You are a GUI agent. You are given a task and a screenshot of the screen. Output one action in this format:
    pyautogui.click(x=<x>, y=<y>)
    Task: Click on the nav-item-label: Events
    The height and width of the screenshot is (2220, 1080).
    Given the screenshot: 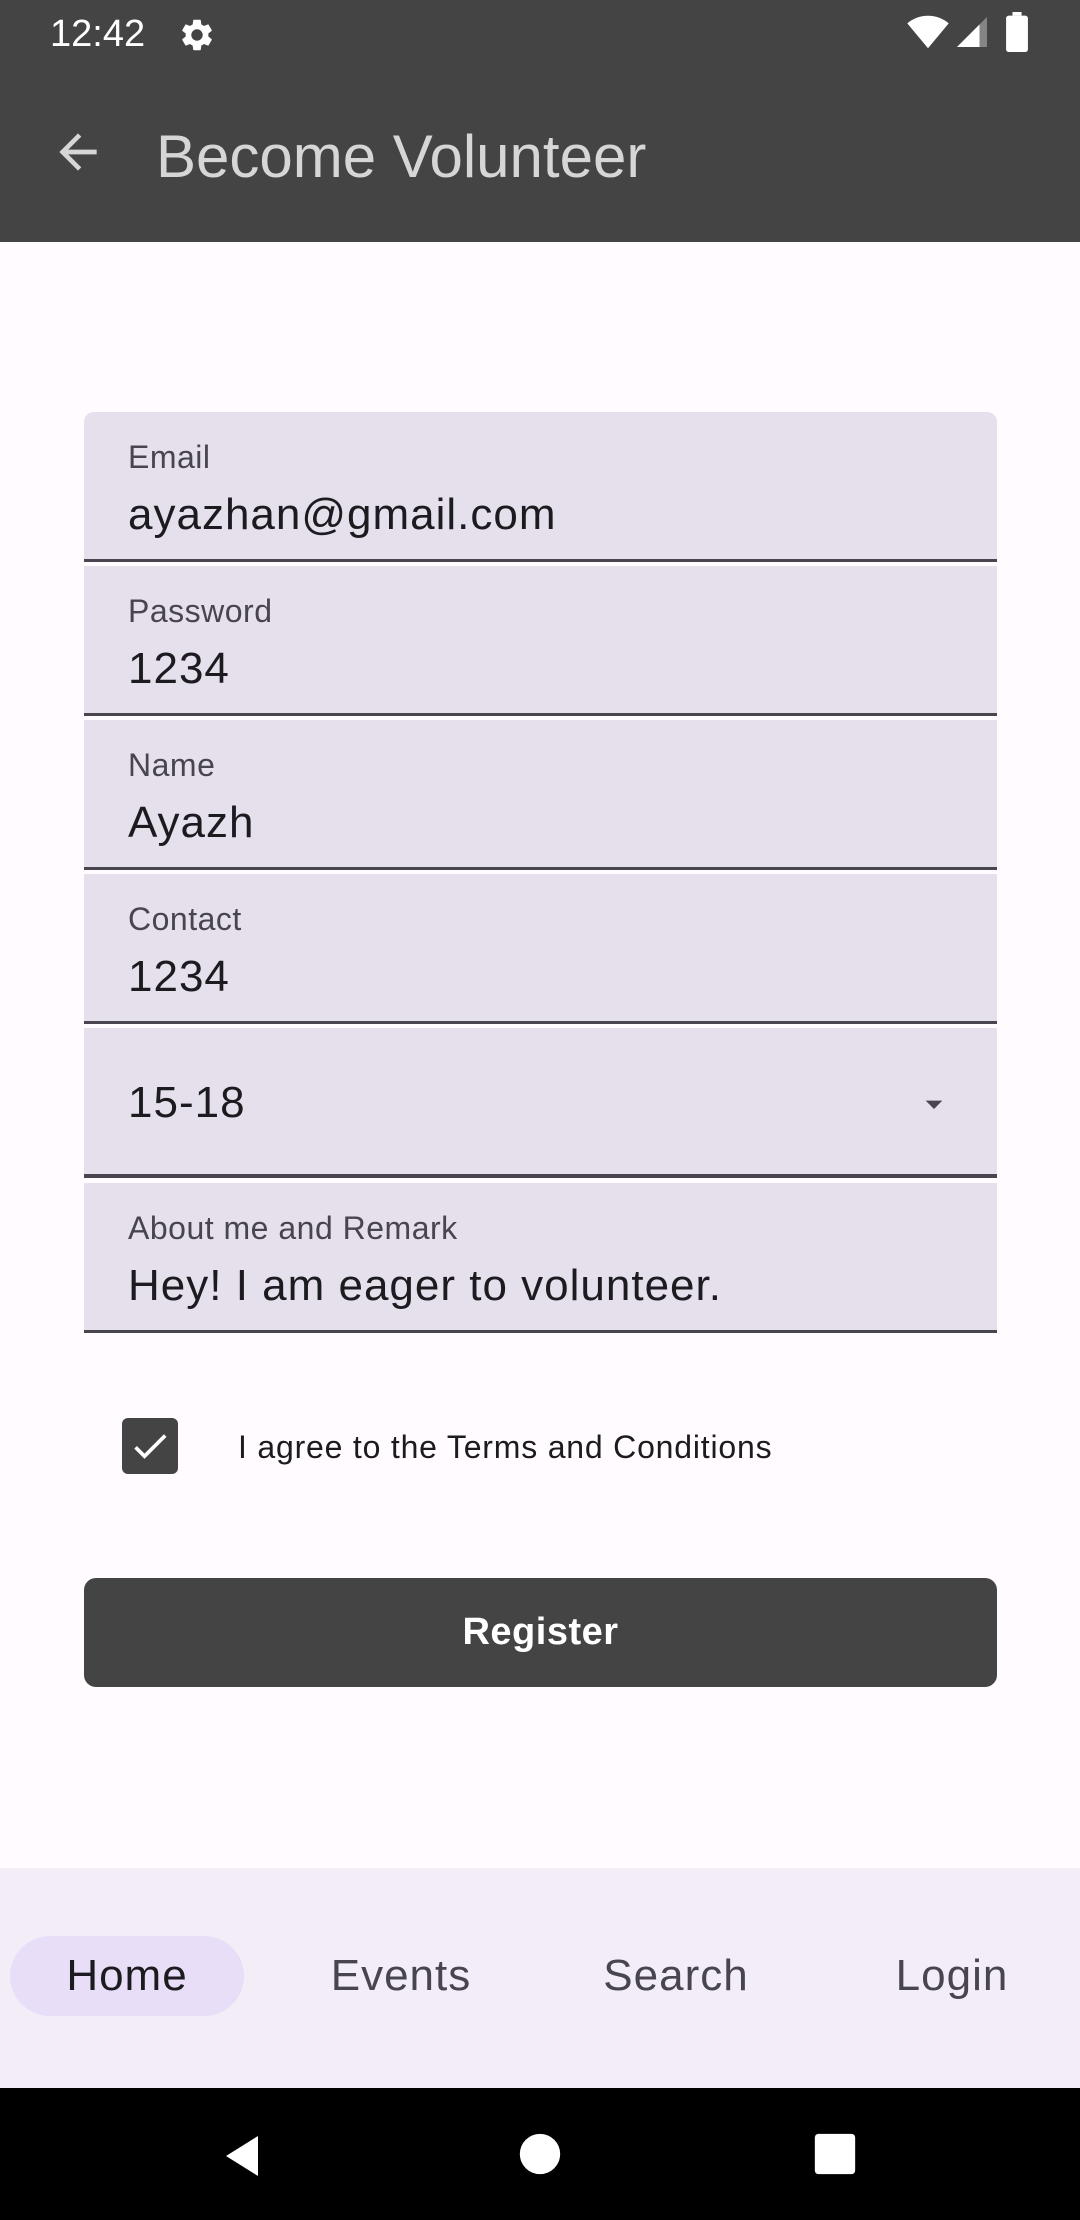 What is the action you would take?
    pyautogui.click(x=401, y=1975)
    